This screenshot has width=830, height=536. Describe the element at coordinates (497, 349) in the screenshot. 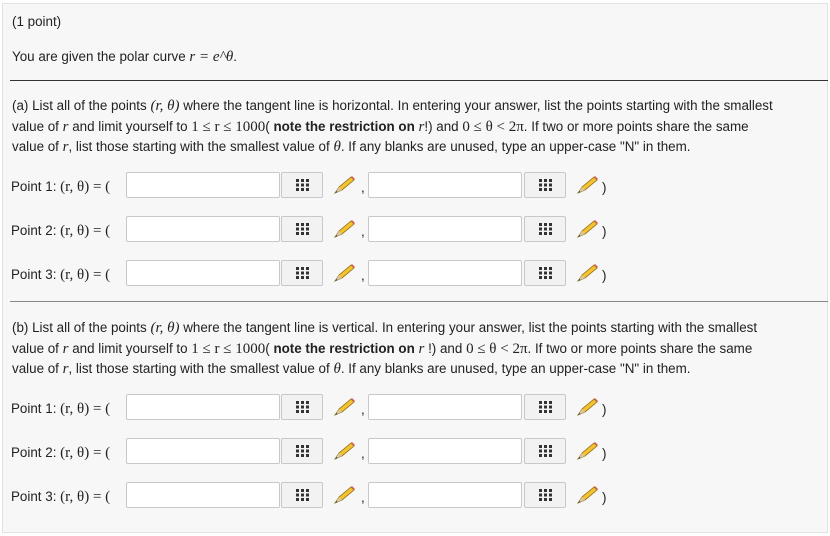

I see `part-b-math: 0 ≤ θ < 2π` at that location.